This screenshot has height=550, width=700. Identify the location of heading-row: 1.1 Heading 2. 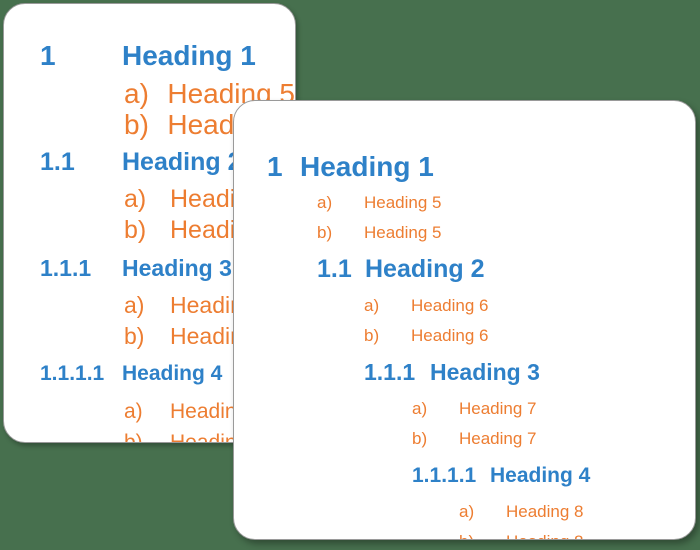
(464, 269).